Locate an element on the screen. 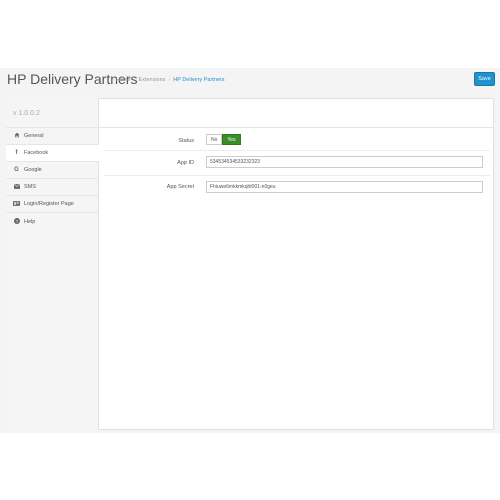 The width and height of the screenshot is (500, 500). question-circle-icon: ? is located at coordinates (16, 221).